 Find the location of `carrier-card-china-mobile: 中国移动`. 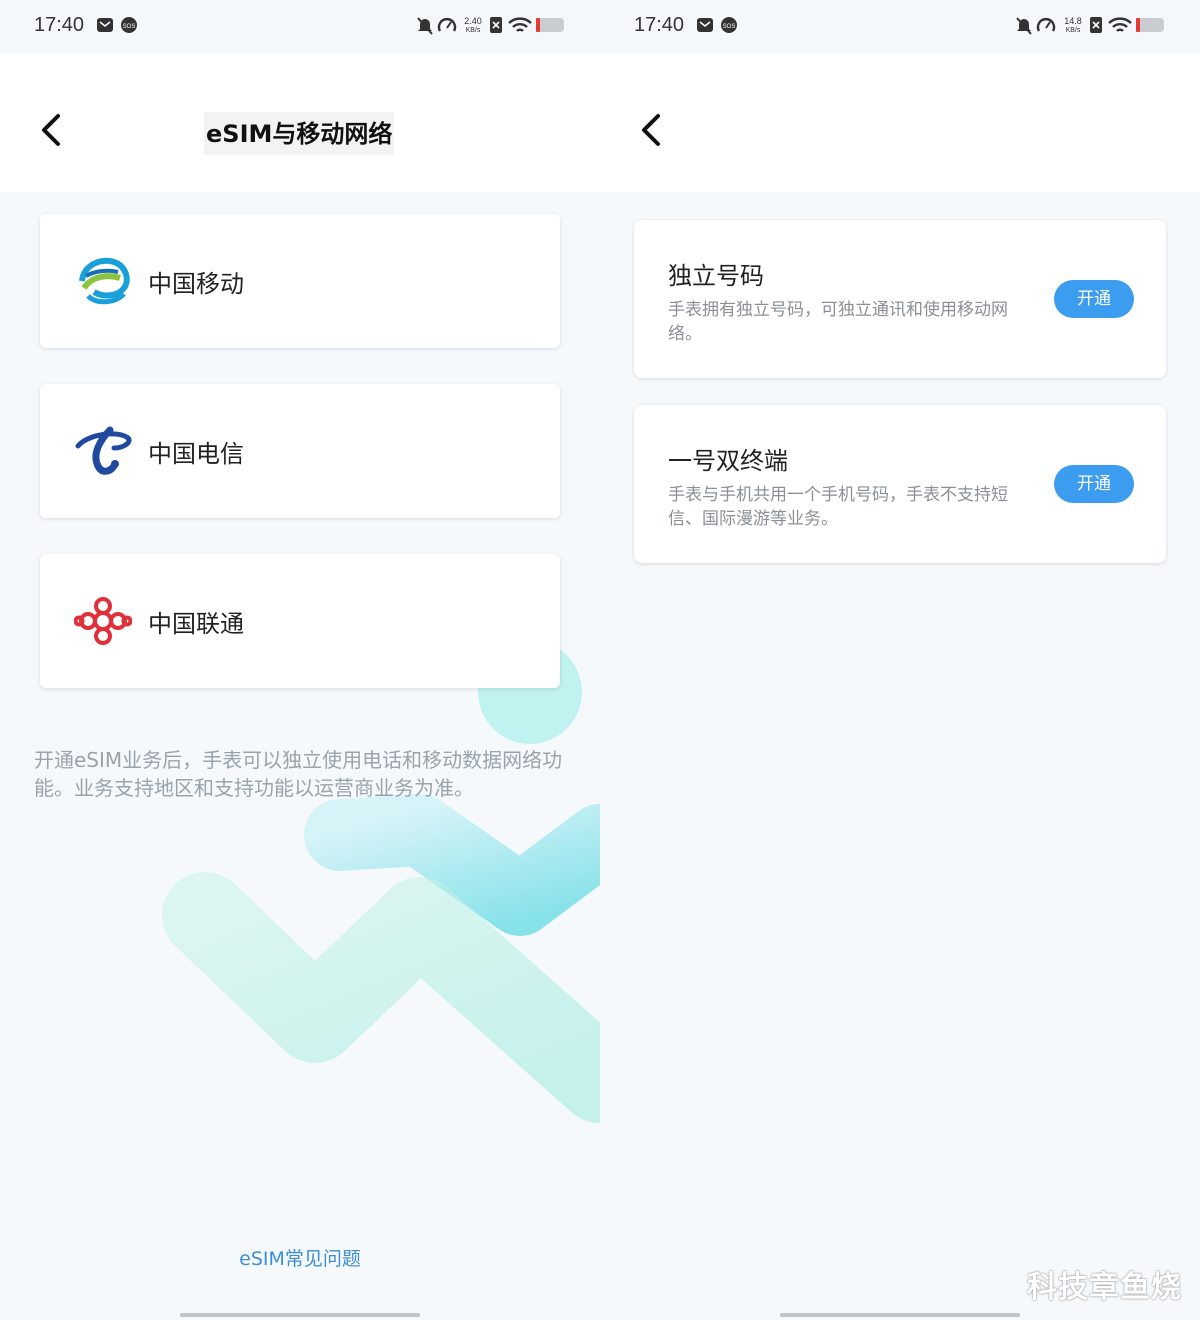

carrier-card-china-mobile: 中国移动 is located at coordinates (300, 281).